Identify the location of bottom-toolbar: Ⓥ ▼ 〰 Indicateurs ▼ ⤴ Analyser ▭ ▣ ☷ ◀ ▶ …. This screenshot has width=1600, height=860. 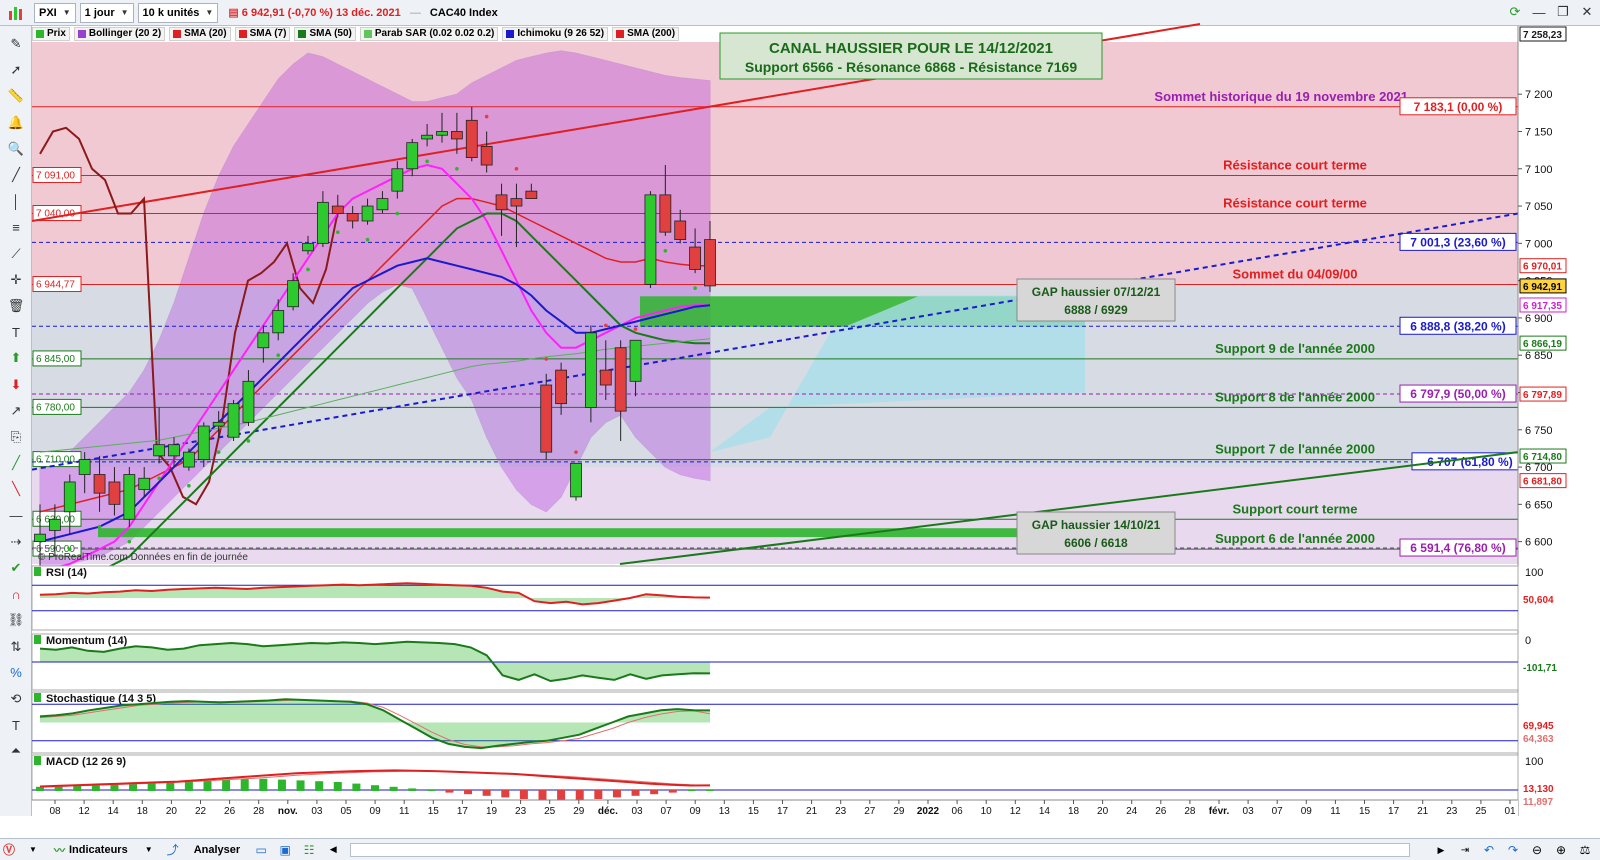
(800, 849).